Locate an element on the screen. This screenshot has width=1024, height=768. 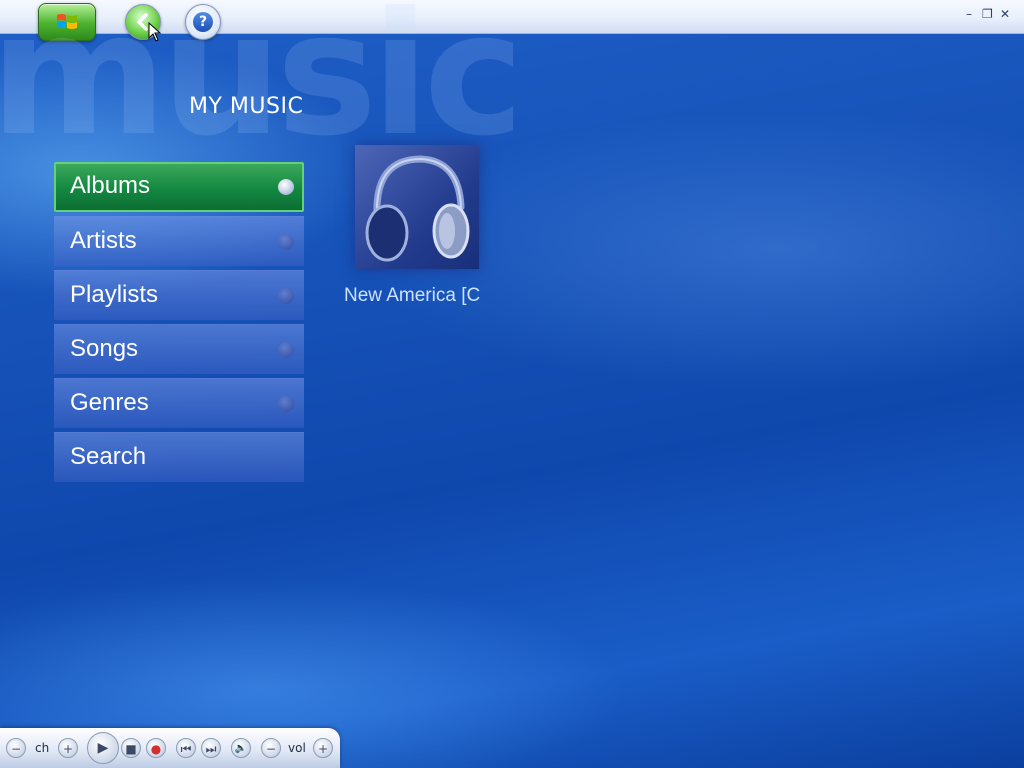
transport-controls: − ch + ▶ ■ ● ⏮ ⏭ 🔈 − vol + is located at coordinates (170, 748).